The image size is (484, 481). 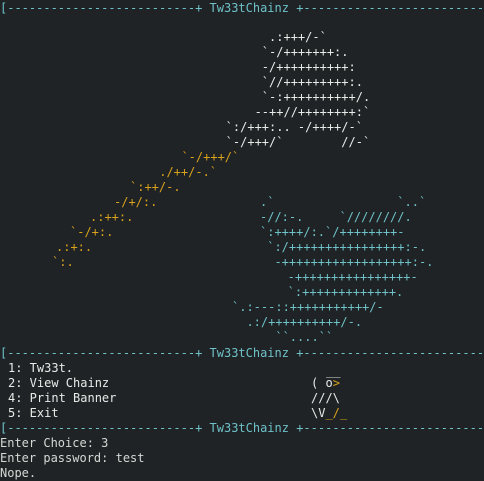 I want to click on art-gold-line-7: `:., so click(x=63, y=262).